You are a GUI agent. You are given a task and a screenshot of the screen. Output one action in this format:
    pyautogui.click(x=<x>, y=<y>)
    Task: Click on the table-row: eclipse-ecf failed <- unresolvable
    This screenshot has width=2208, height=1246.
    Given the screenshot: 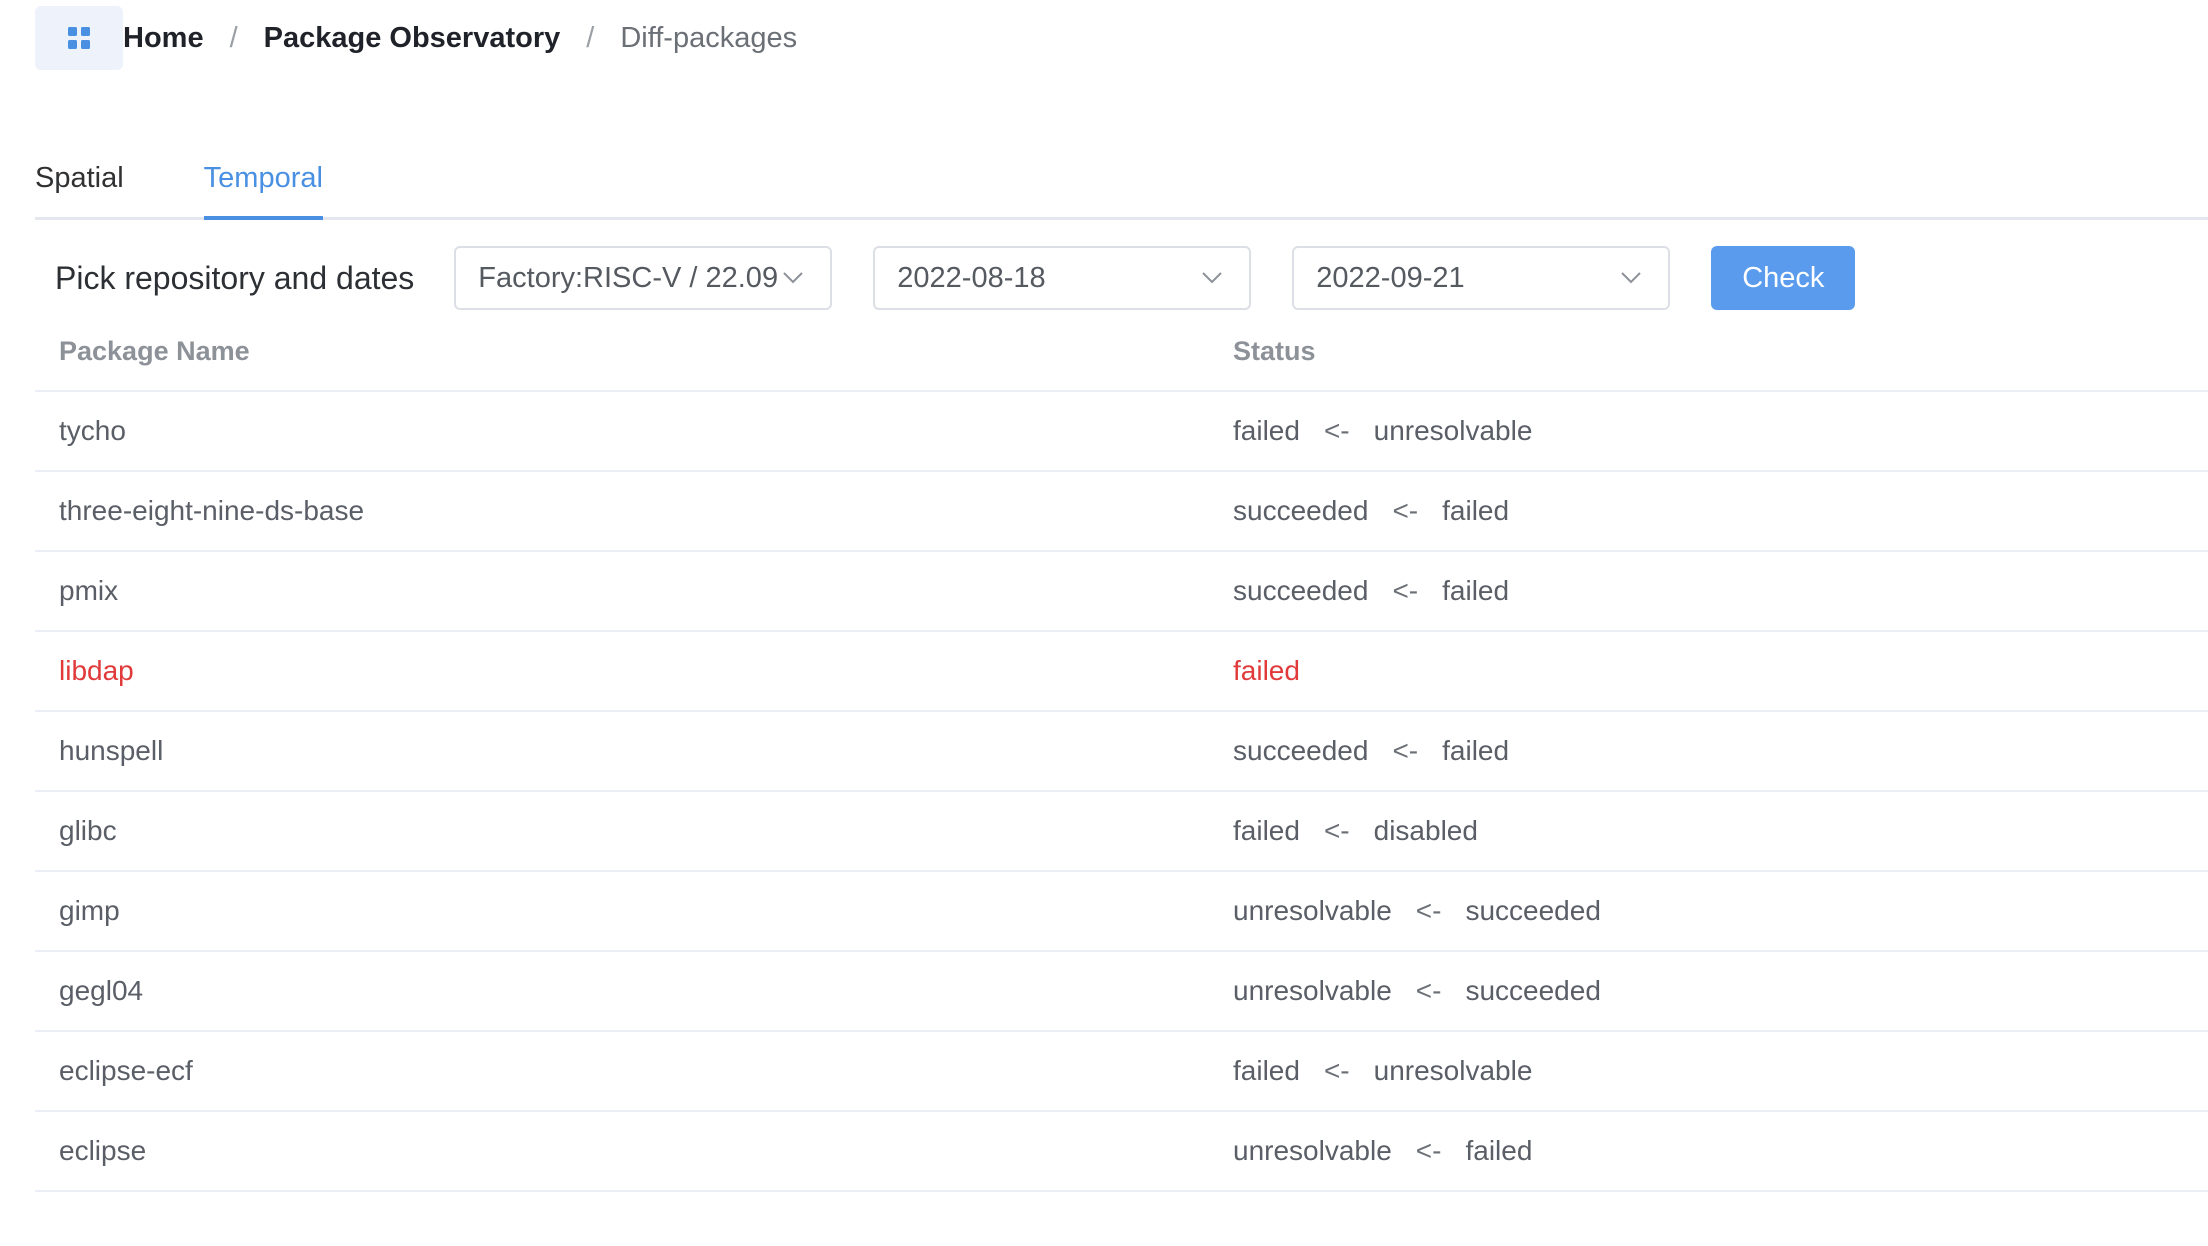 What is the action you would take?
    pyautogui.click(x=1121, y=1072)
    